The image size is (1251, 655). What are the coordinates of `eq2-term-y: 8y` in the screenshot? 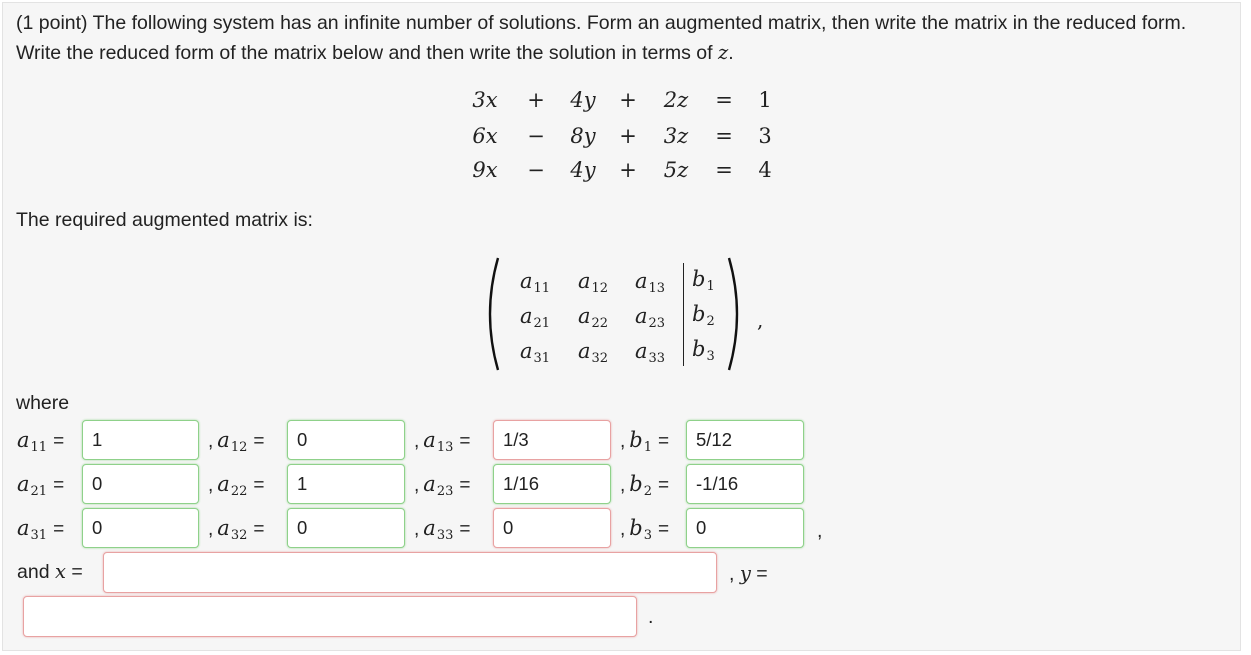 It's located at (583, 136).